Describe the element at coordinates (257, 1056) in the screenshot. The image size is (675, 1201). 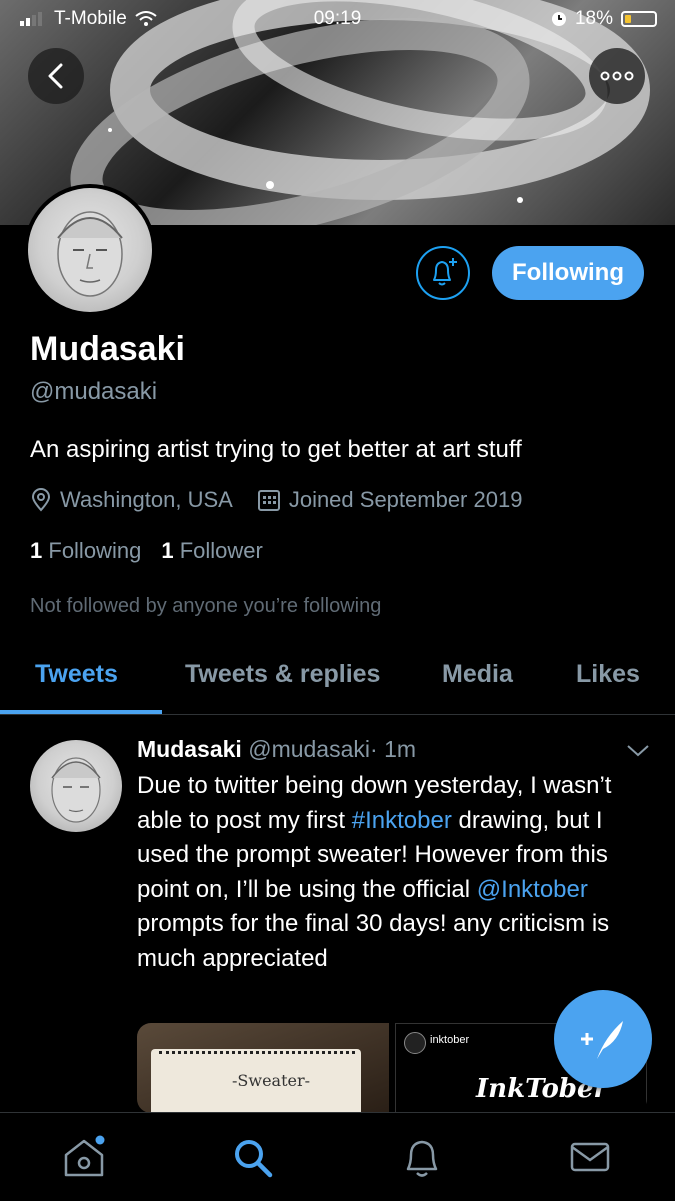
I see `spiral-binding` at that location.